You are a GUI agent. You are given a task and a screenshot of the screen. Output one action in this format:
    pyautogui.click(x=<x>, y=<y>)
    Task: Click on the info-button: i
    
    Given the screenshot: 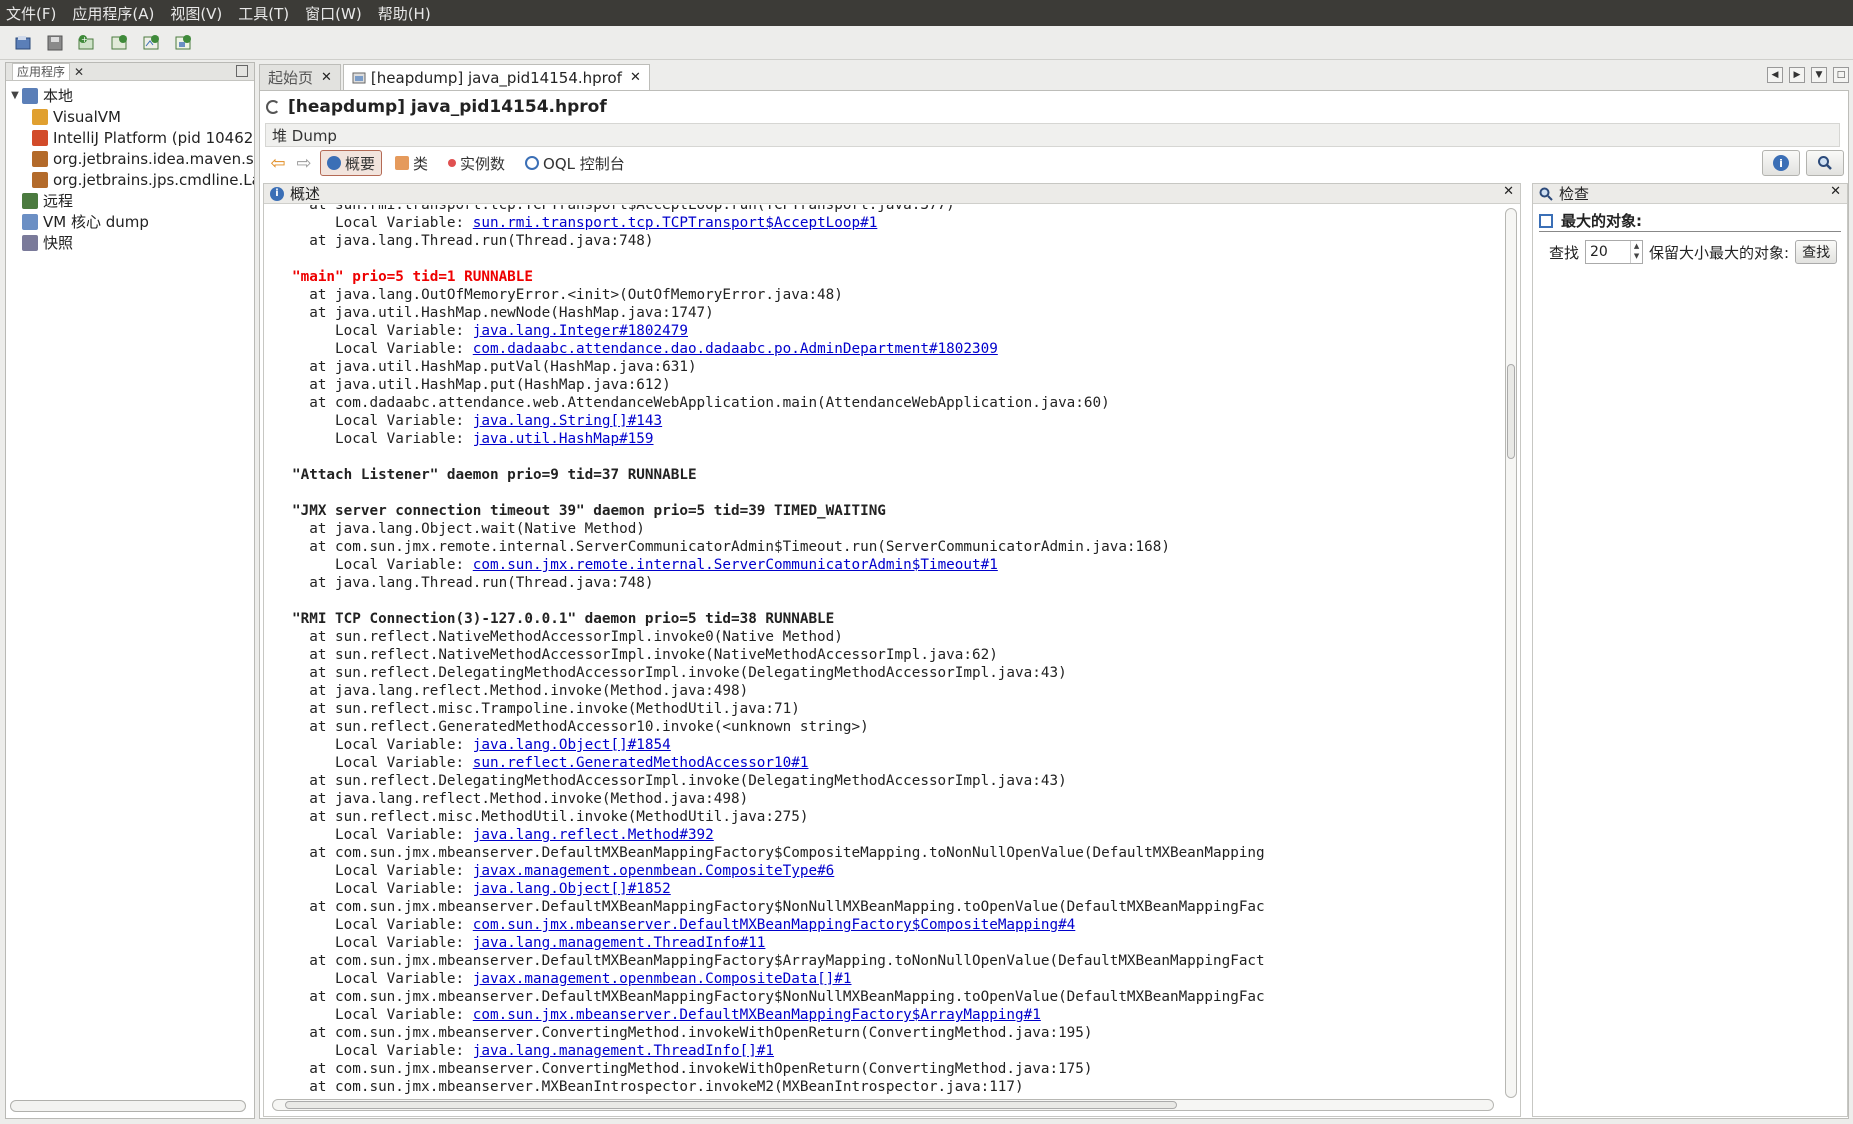 What is the action you would take?
    pyautogui.click(x=1781, y=163)
    